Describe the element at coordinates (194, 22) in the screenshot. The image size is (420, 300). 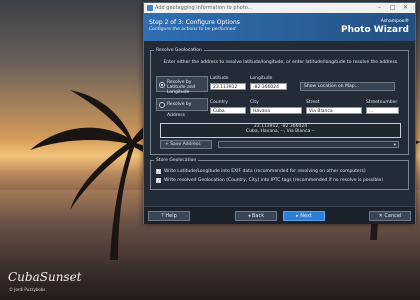
I see `step-title: Step 2 of 3: Configure Options` at that location.